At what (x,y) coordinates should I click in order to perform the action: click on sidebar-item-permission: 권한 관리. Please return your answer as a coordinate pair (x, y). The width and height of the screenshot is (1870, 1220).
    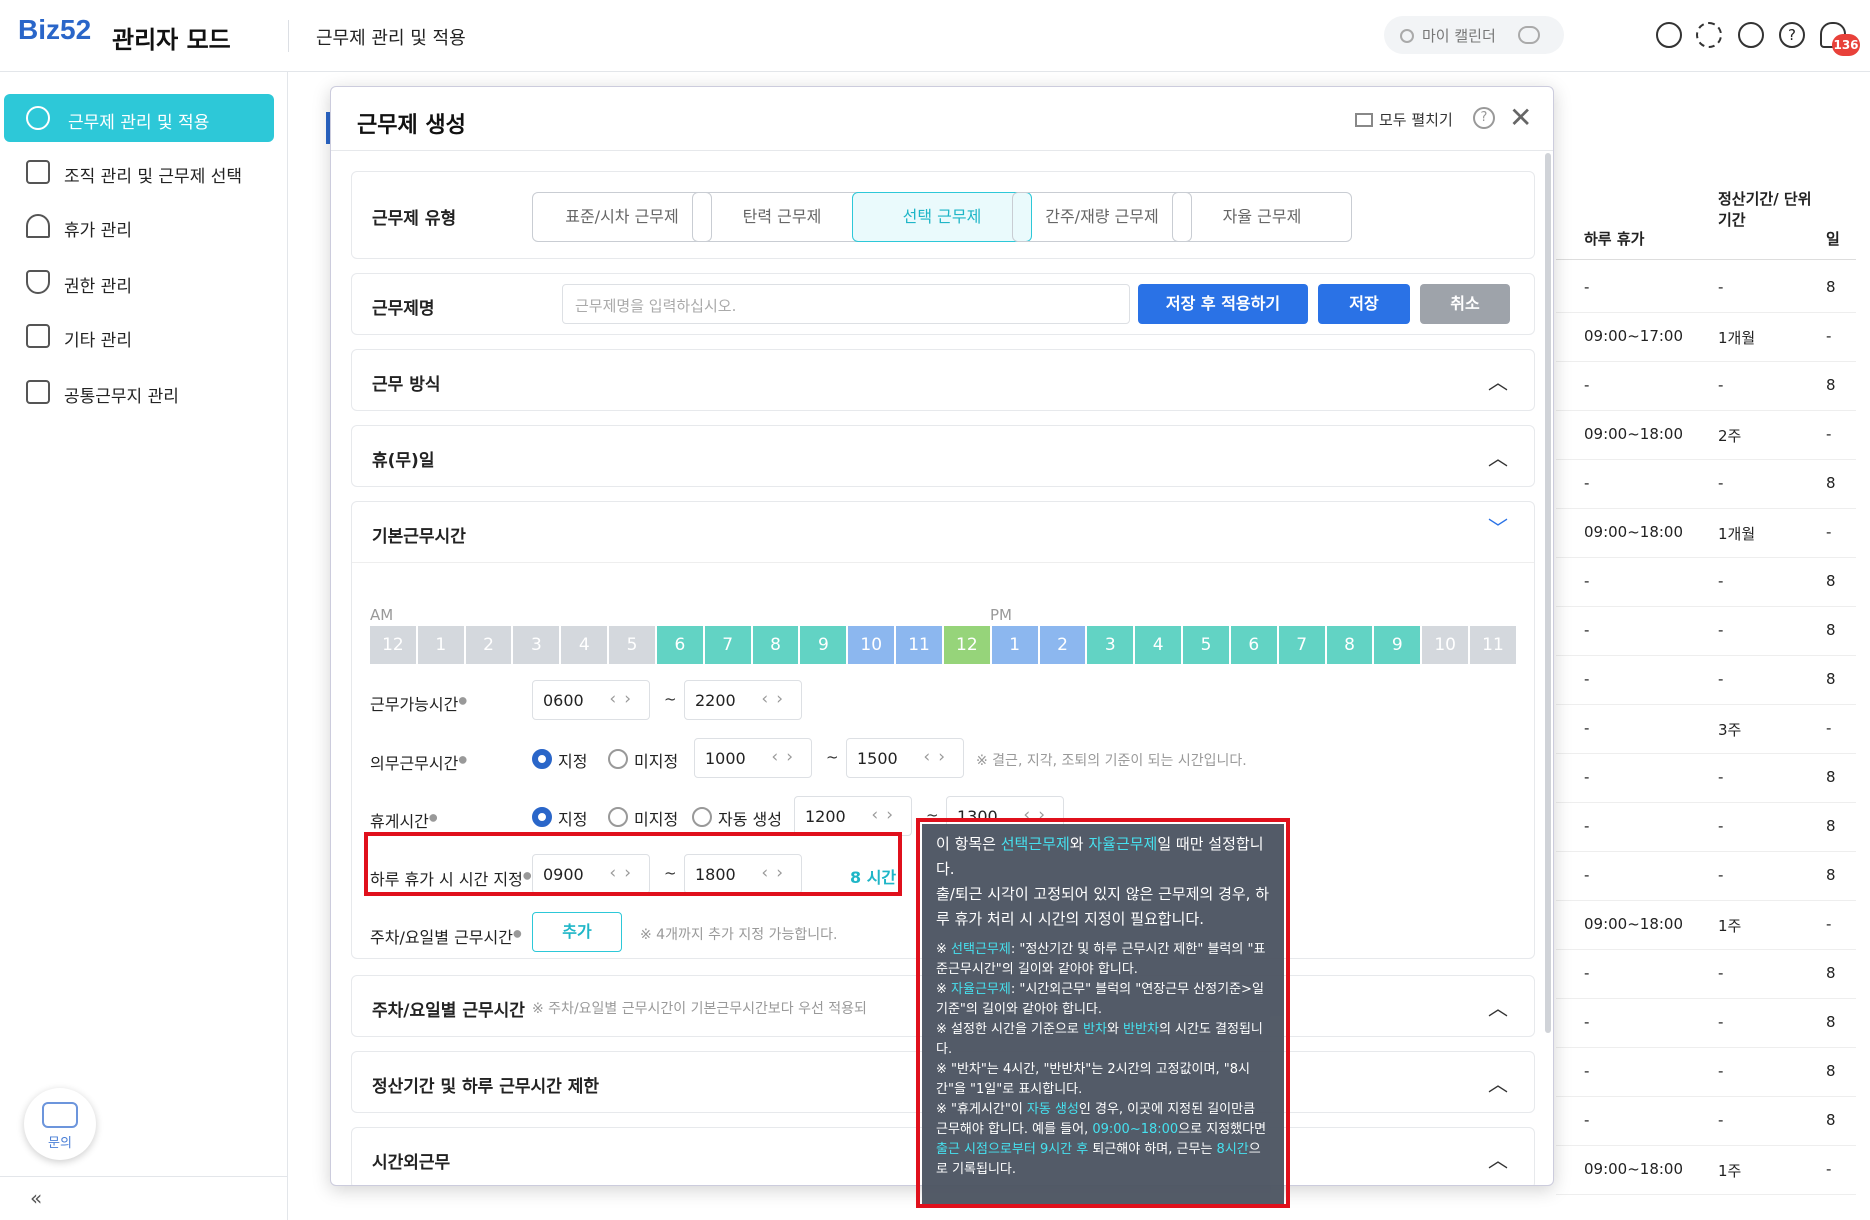
    Looking at the image, I should click on (144, 282).